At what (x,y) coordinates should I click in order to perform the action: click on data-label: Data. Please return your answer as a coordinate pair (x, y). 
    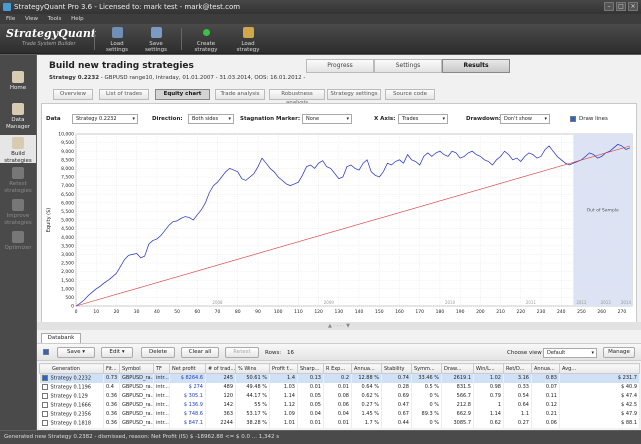
    Looking at the image, I should click on (53, 119).